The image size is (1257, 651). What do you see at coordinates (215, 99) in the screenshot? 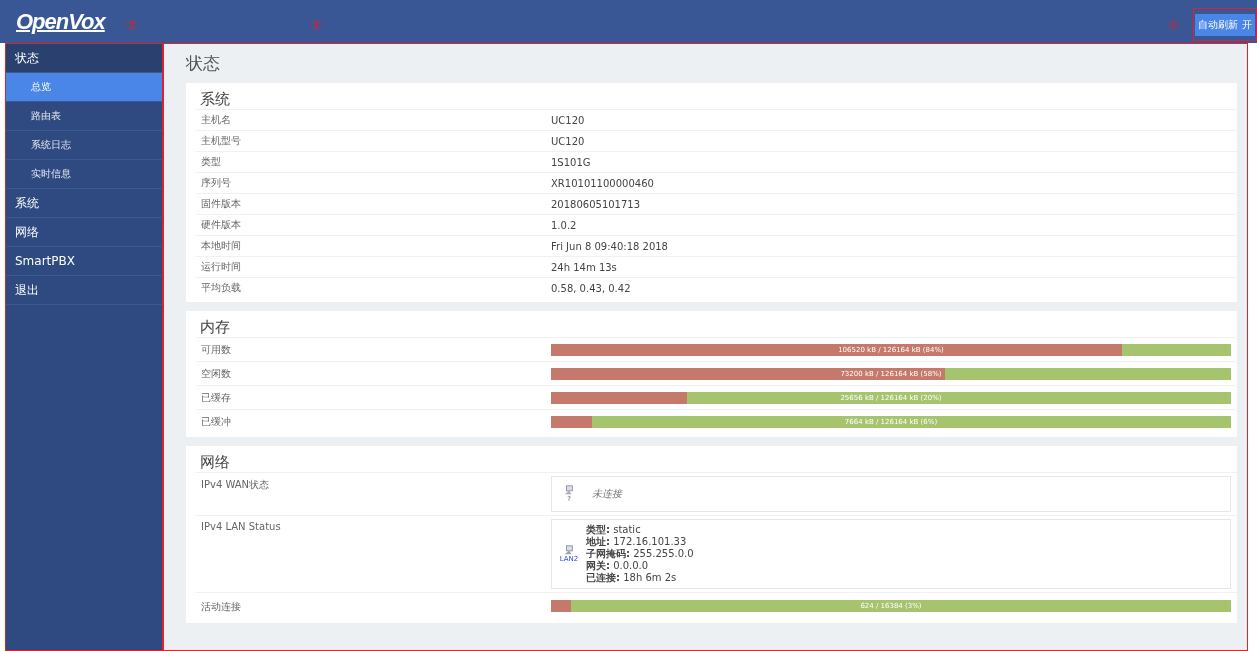
I see `section-title: 系统` at bounding box center [215, 99].